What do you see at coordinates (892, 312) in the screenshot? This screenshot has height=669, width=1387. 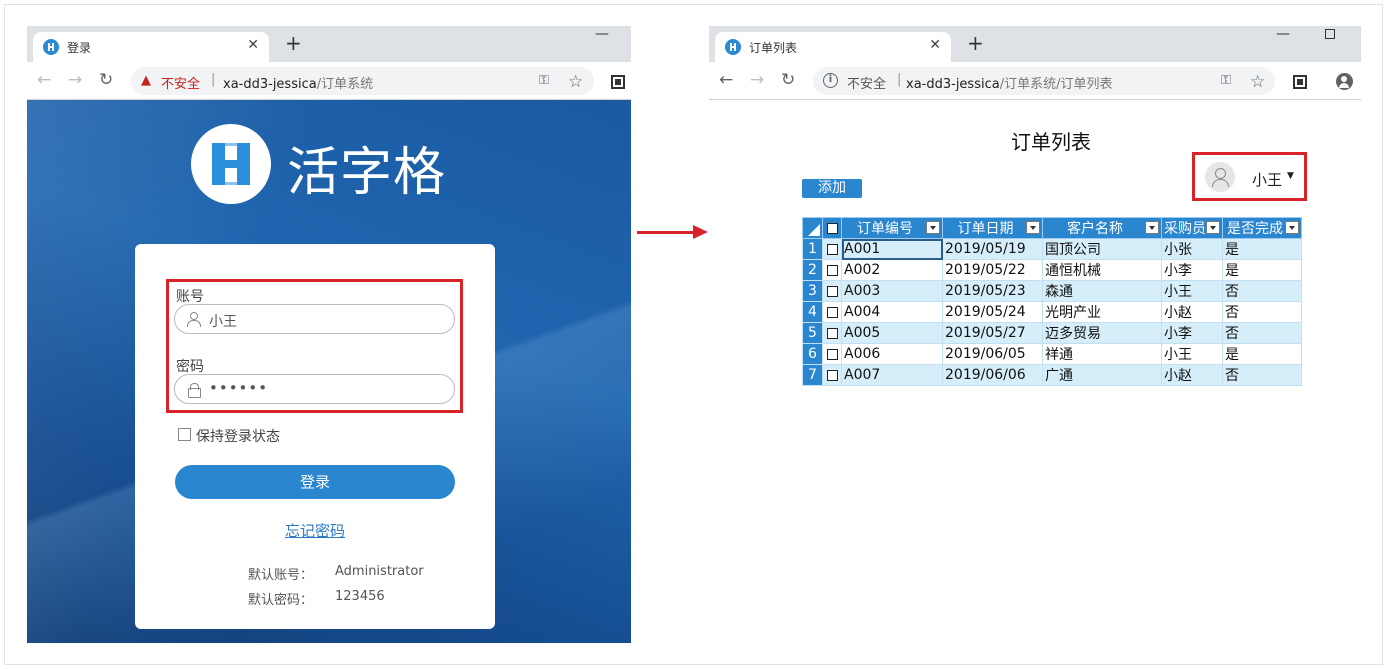 I see `cell-order-id: A004` at bounding box center [892, 312].